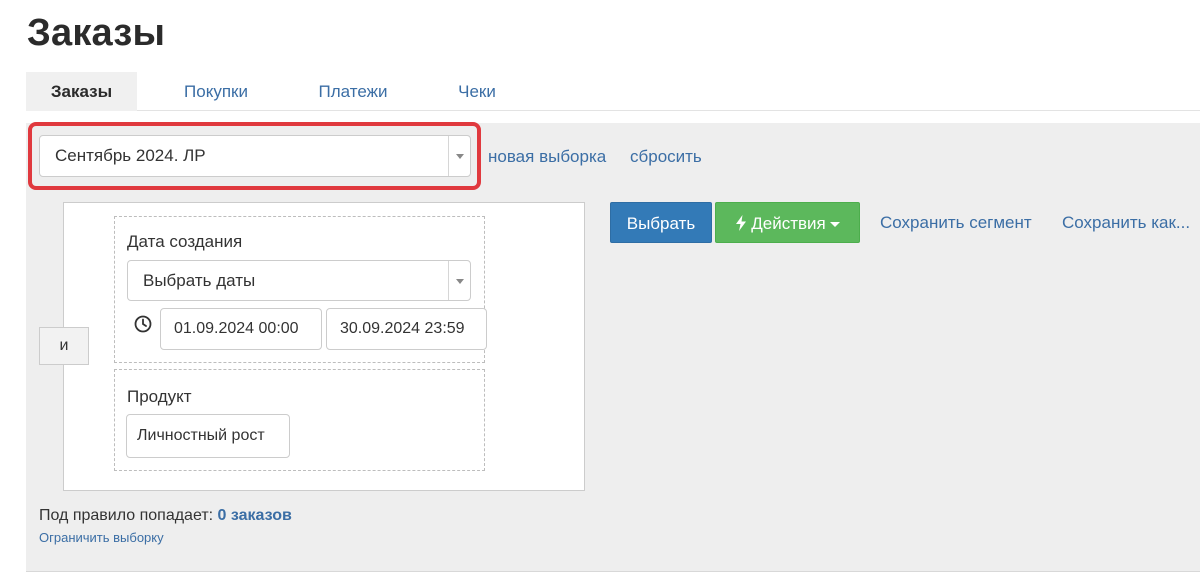 Image resolution: width=1200 pixels, height=579 pixels. I want to click on new-selection-link: новая выборка, so click(547, 157).